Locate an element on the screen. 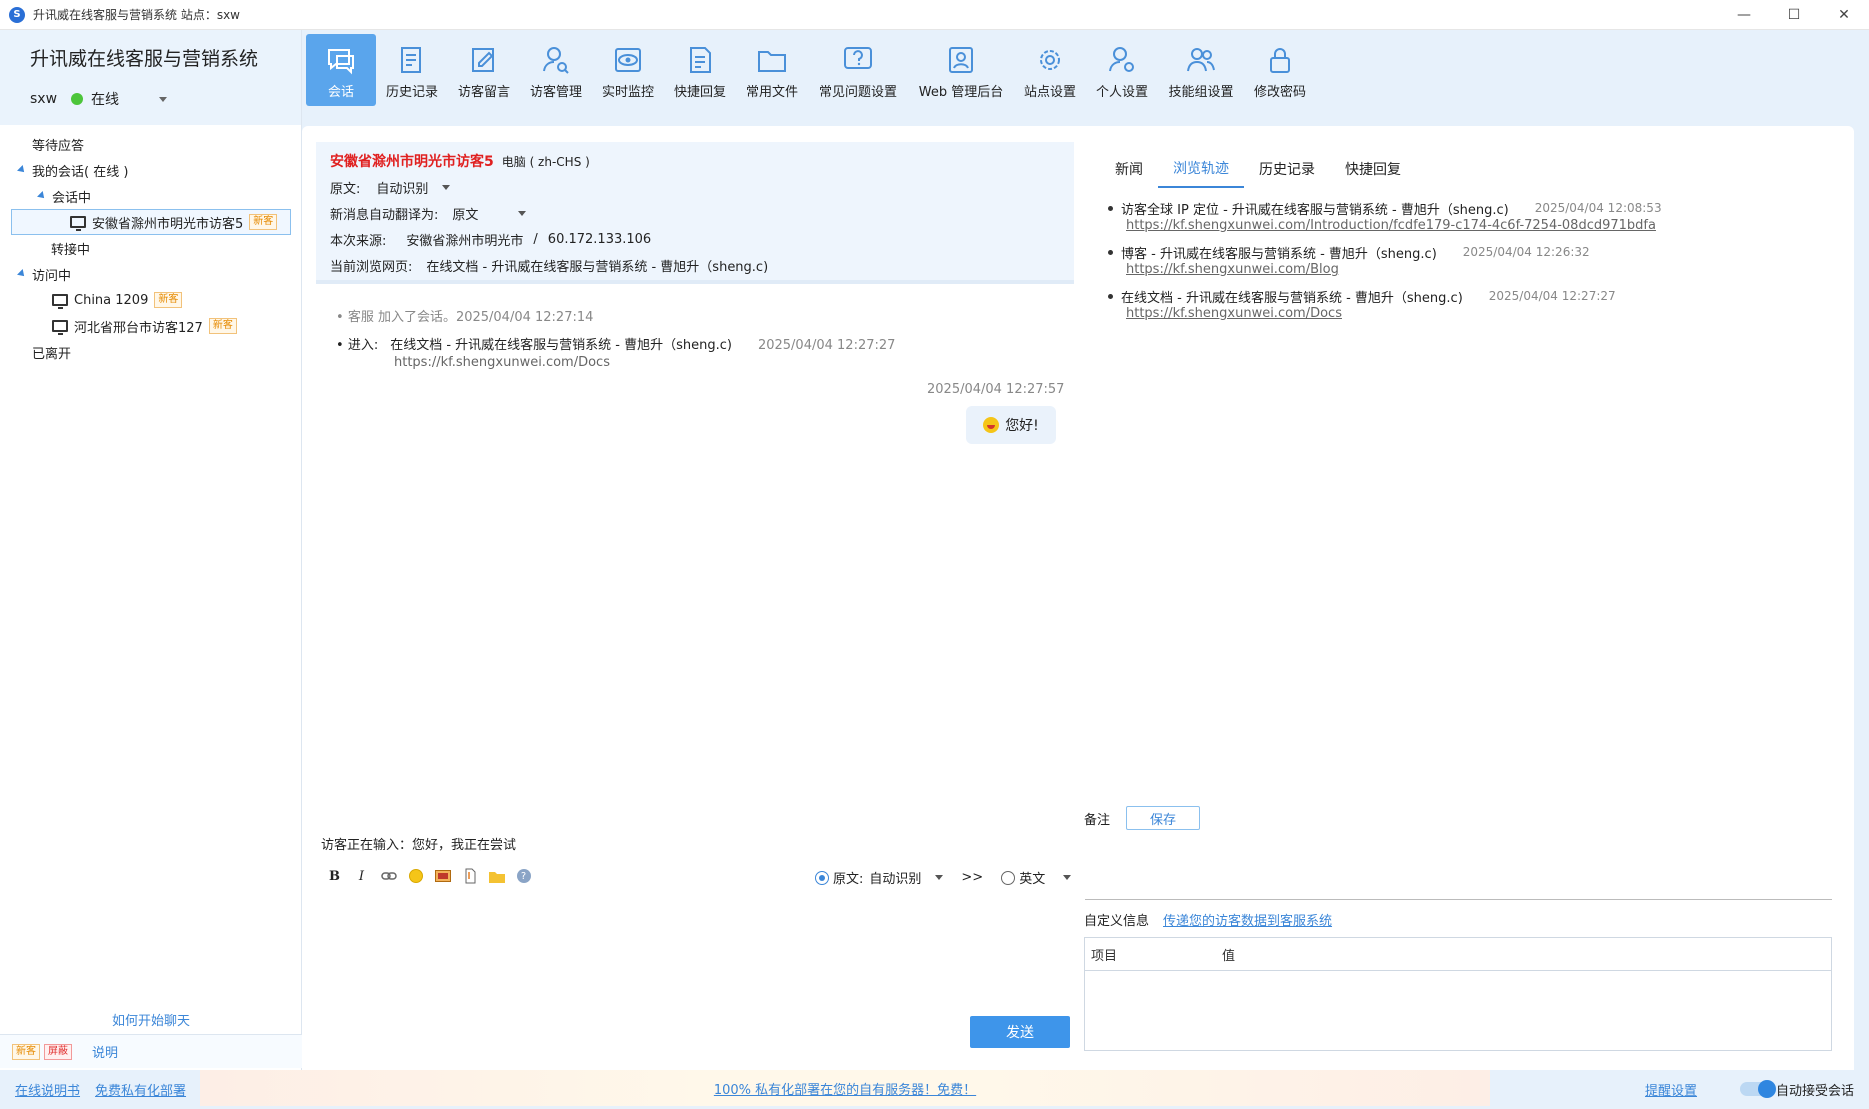 The width and height of the screenshot is (1869, 1109). toolbar-history: 历史记录 is located at coordinates (412, 70).